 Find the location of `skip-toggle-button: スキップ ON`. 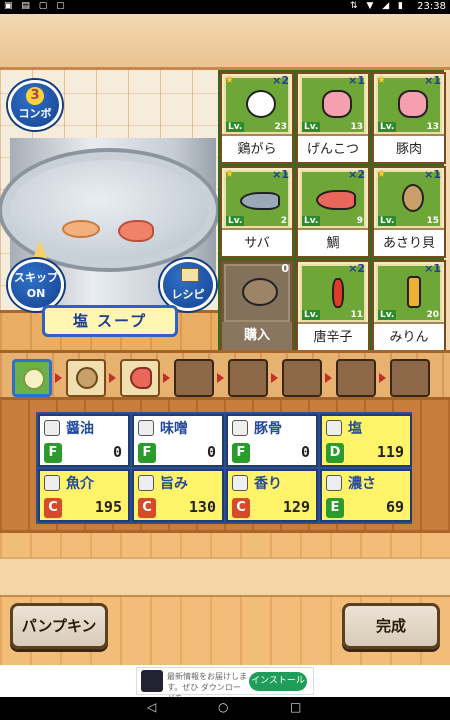

skip-toggle-button: スキップ ON is located at coordinates (36, 285).